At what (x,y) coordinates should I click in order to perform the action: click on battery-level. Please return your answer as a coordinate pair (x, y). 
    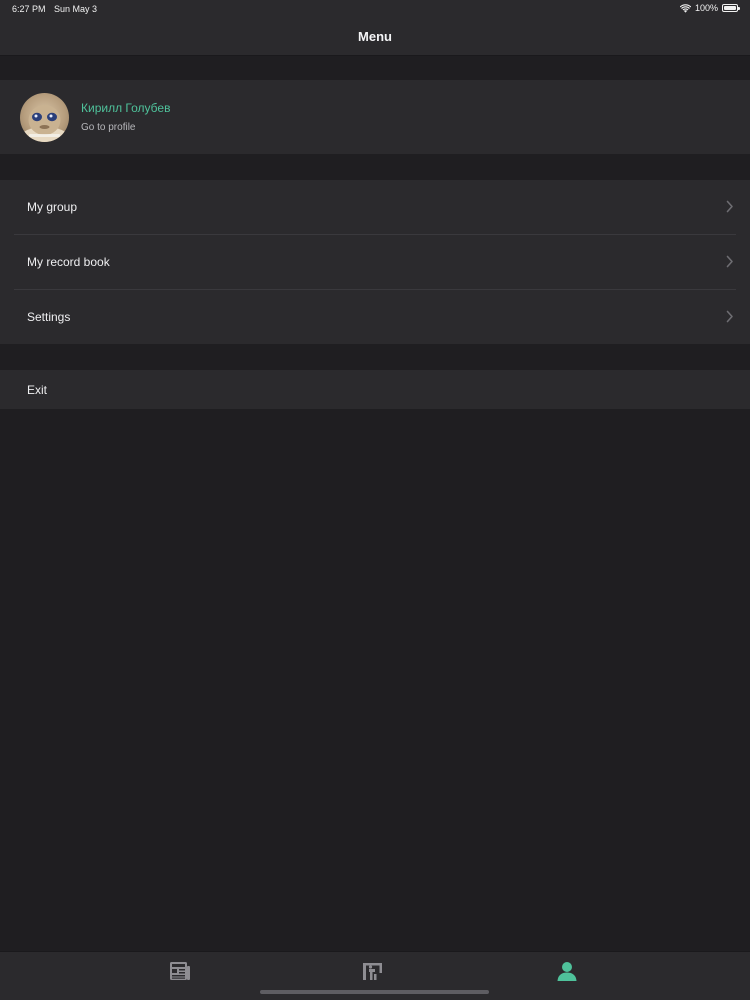
    Looking at the image, I should click on (730, 8).